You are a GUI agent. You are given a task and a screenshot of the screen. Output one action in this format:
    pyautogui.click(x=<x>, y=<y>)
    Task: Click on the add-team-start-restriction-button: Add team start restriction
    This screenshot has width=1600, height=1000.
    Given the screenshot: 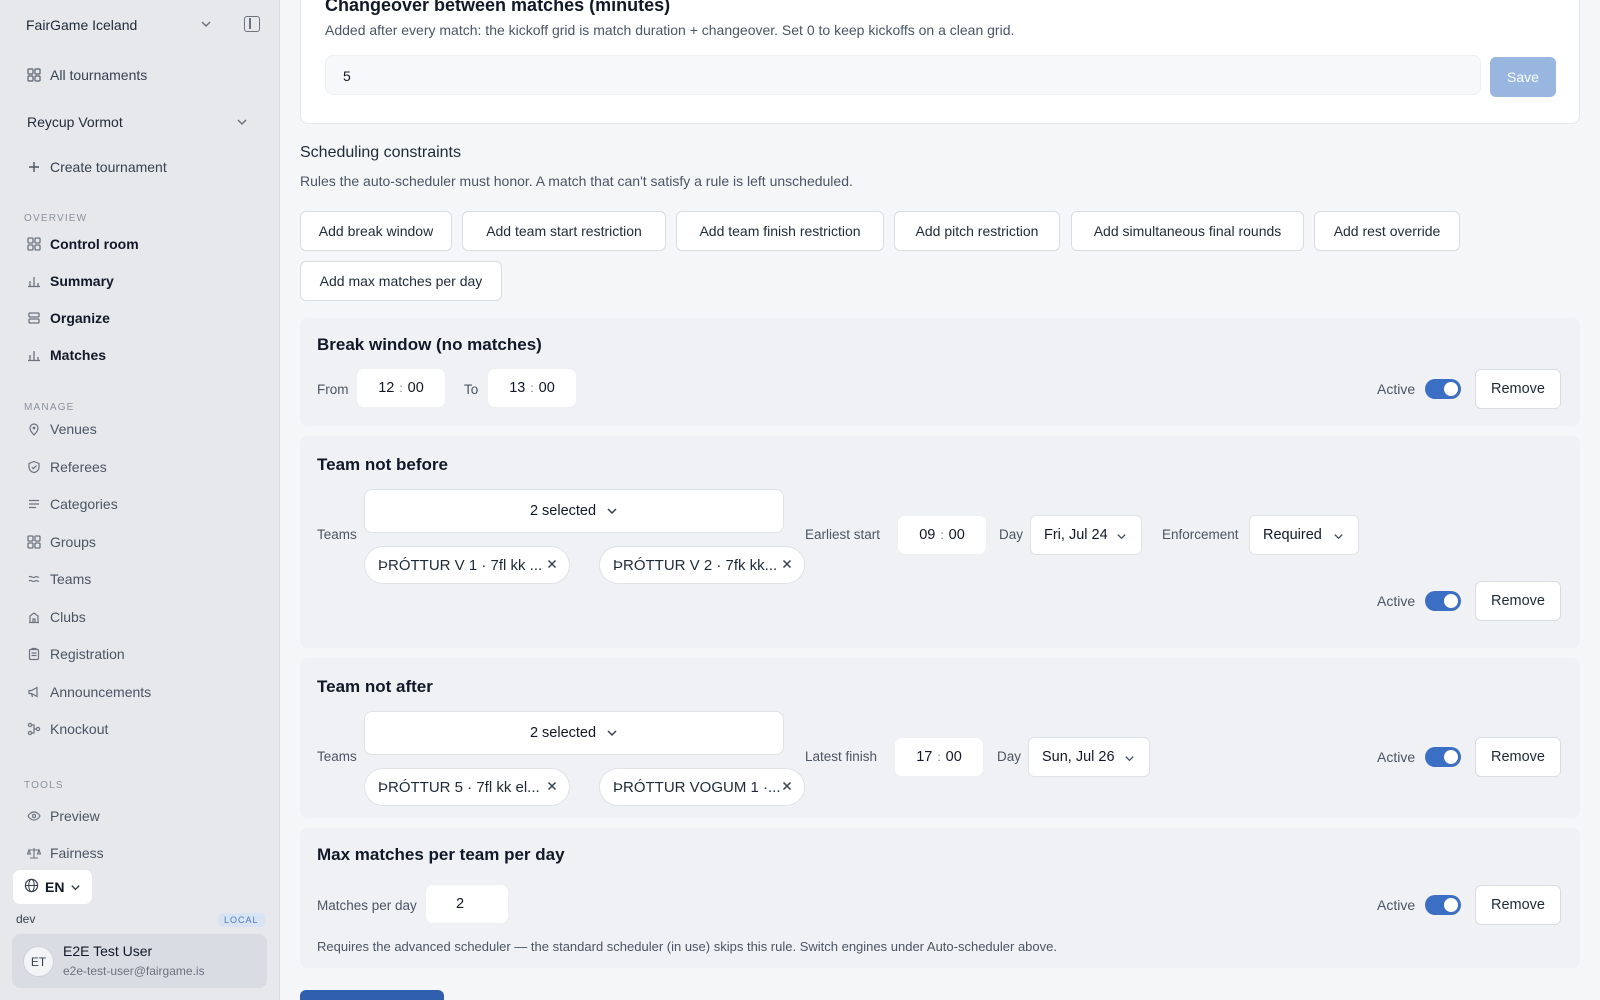 What is the action you would take?
    pyautogui.click(x=564, y=231)
    